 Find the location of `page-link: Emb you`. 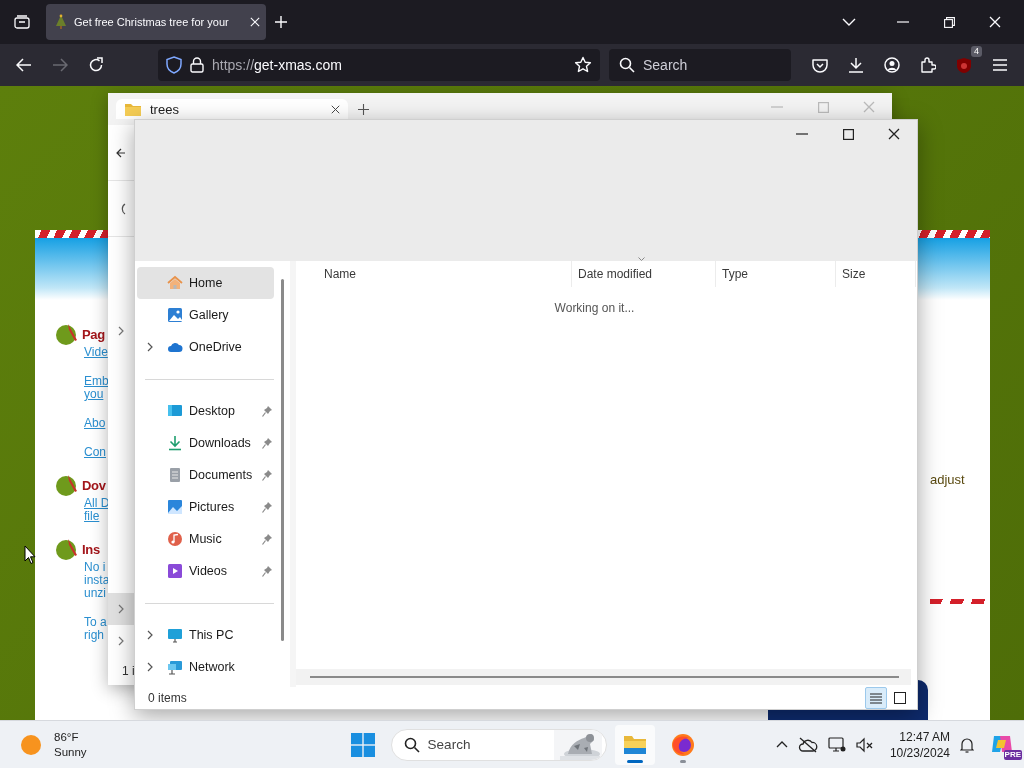

page-link: Emb you is located at coordinates (97, 388).